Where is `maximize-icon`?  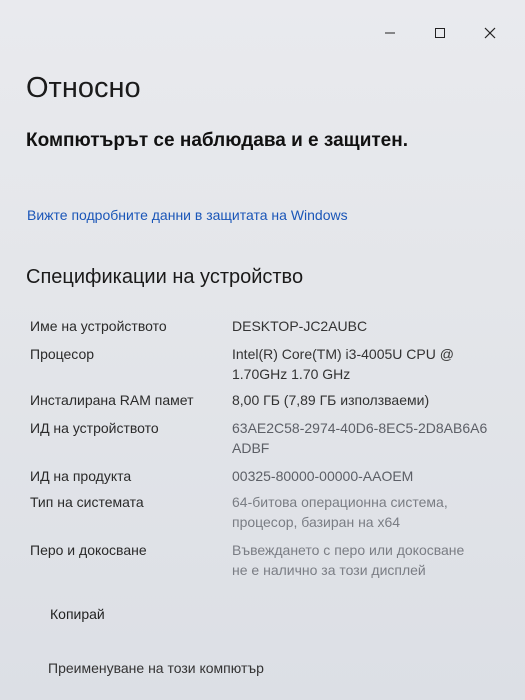 maximize-icon is located at coordinates (440, 33).